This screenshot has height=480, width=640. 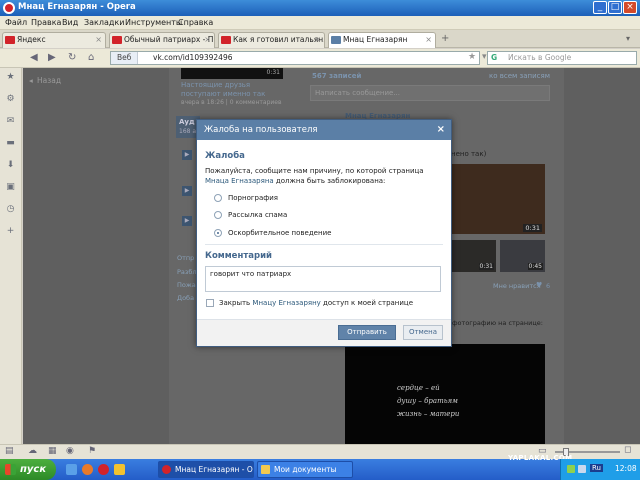 I want to click on close-dialog-icon: ×, so click(x=441, y=130).